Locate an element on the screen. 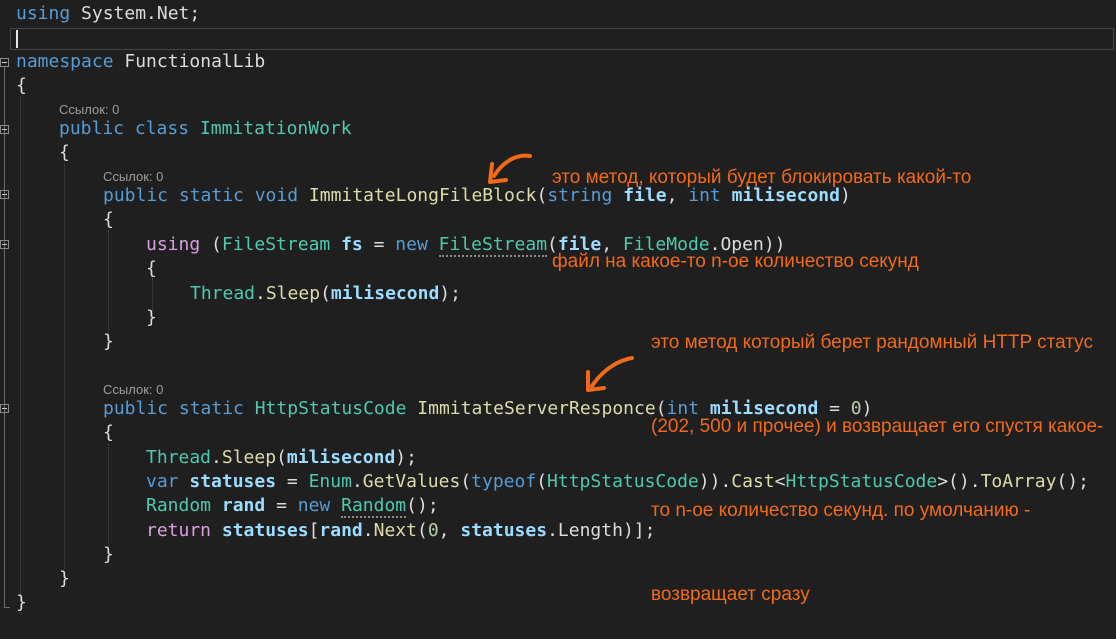 The width and height of the screenshot is (1116, 639). fold-class-icon is located at coordinates (4, 129).